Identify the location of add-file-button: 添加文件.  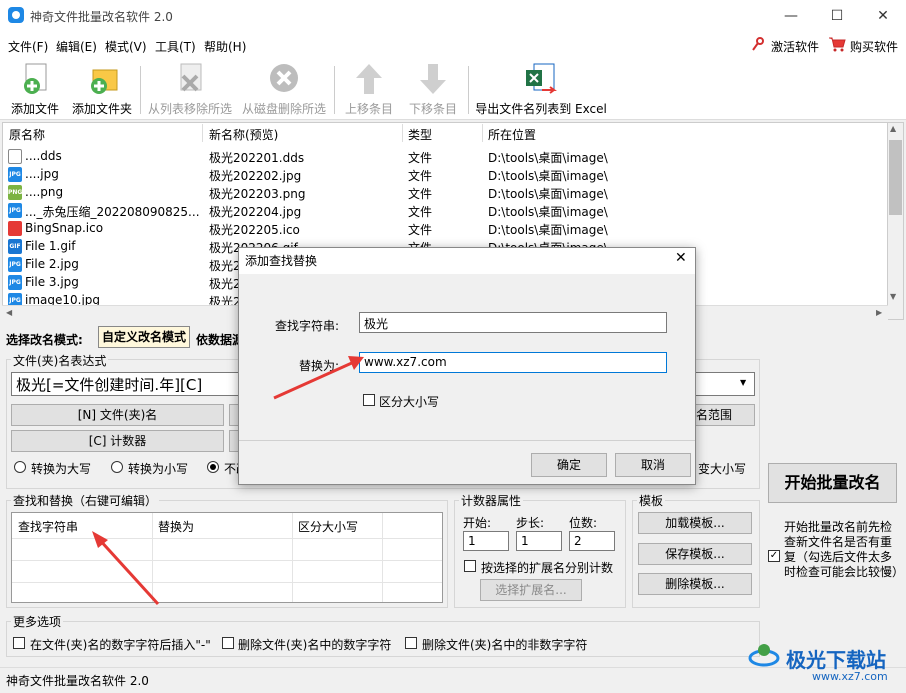
(35, 90).